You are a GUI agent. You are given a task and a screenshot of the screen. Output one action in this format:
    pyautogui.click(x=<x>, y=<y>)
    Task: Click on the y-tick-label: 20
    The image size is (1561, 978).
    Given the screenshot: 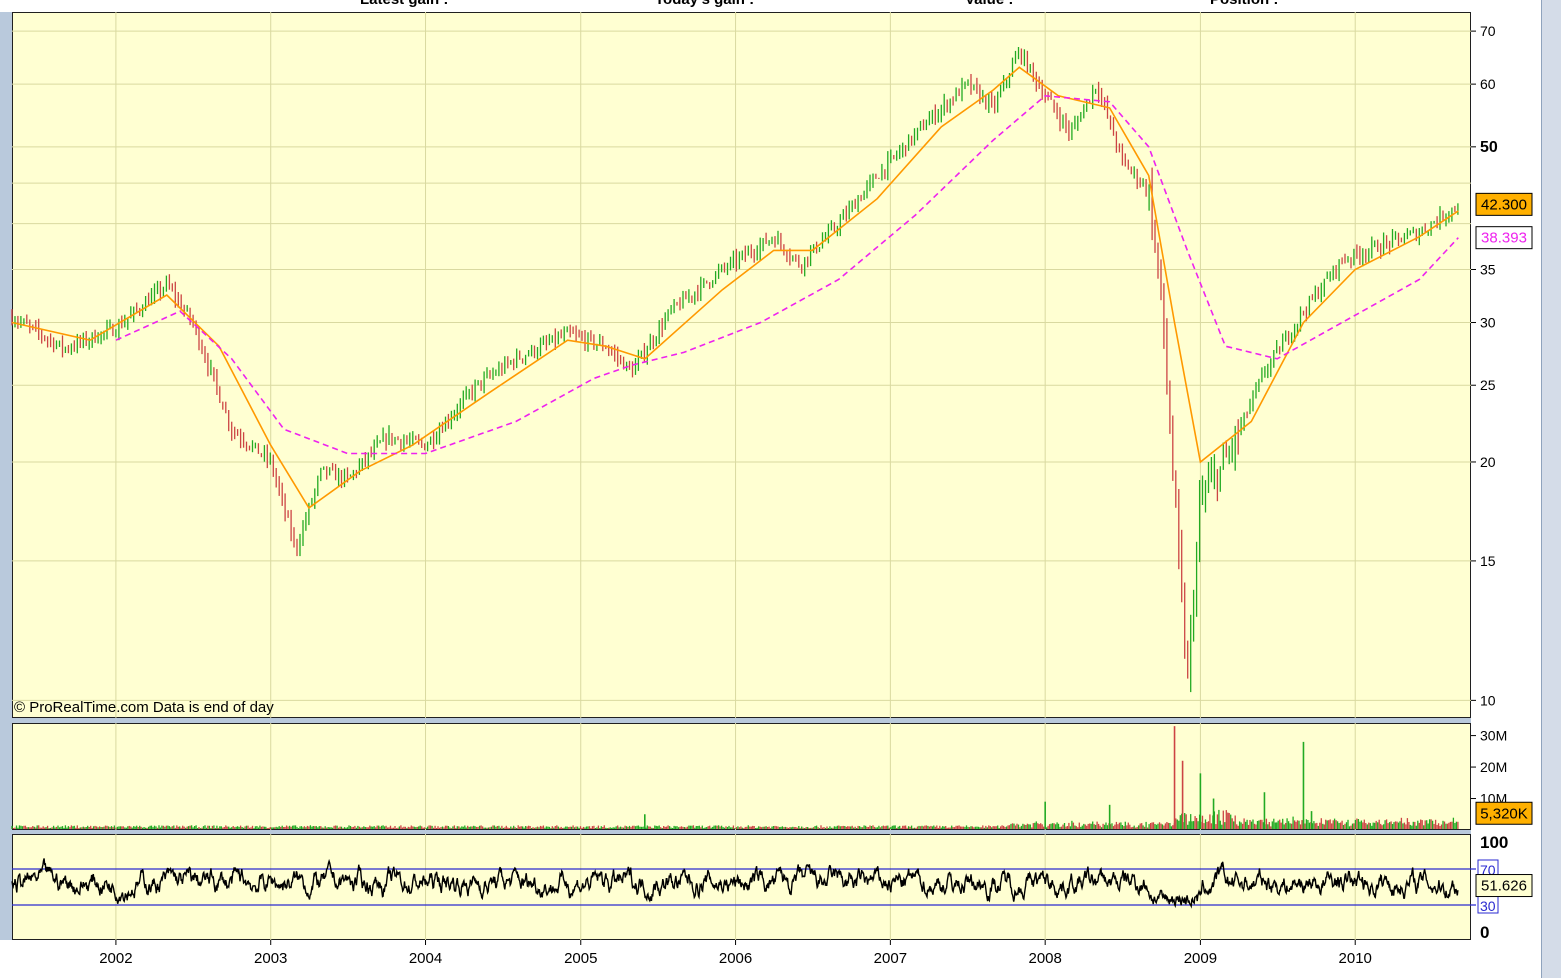 What is the action you would take?
    pyautogui.click(x=1488, y=462)
    